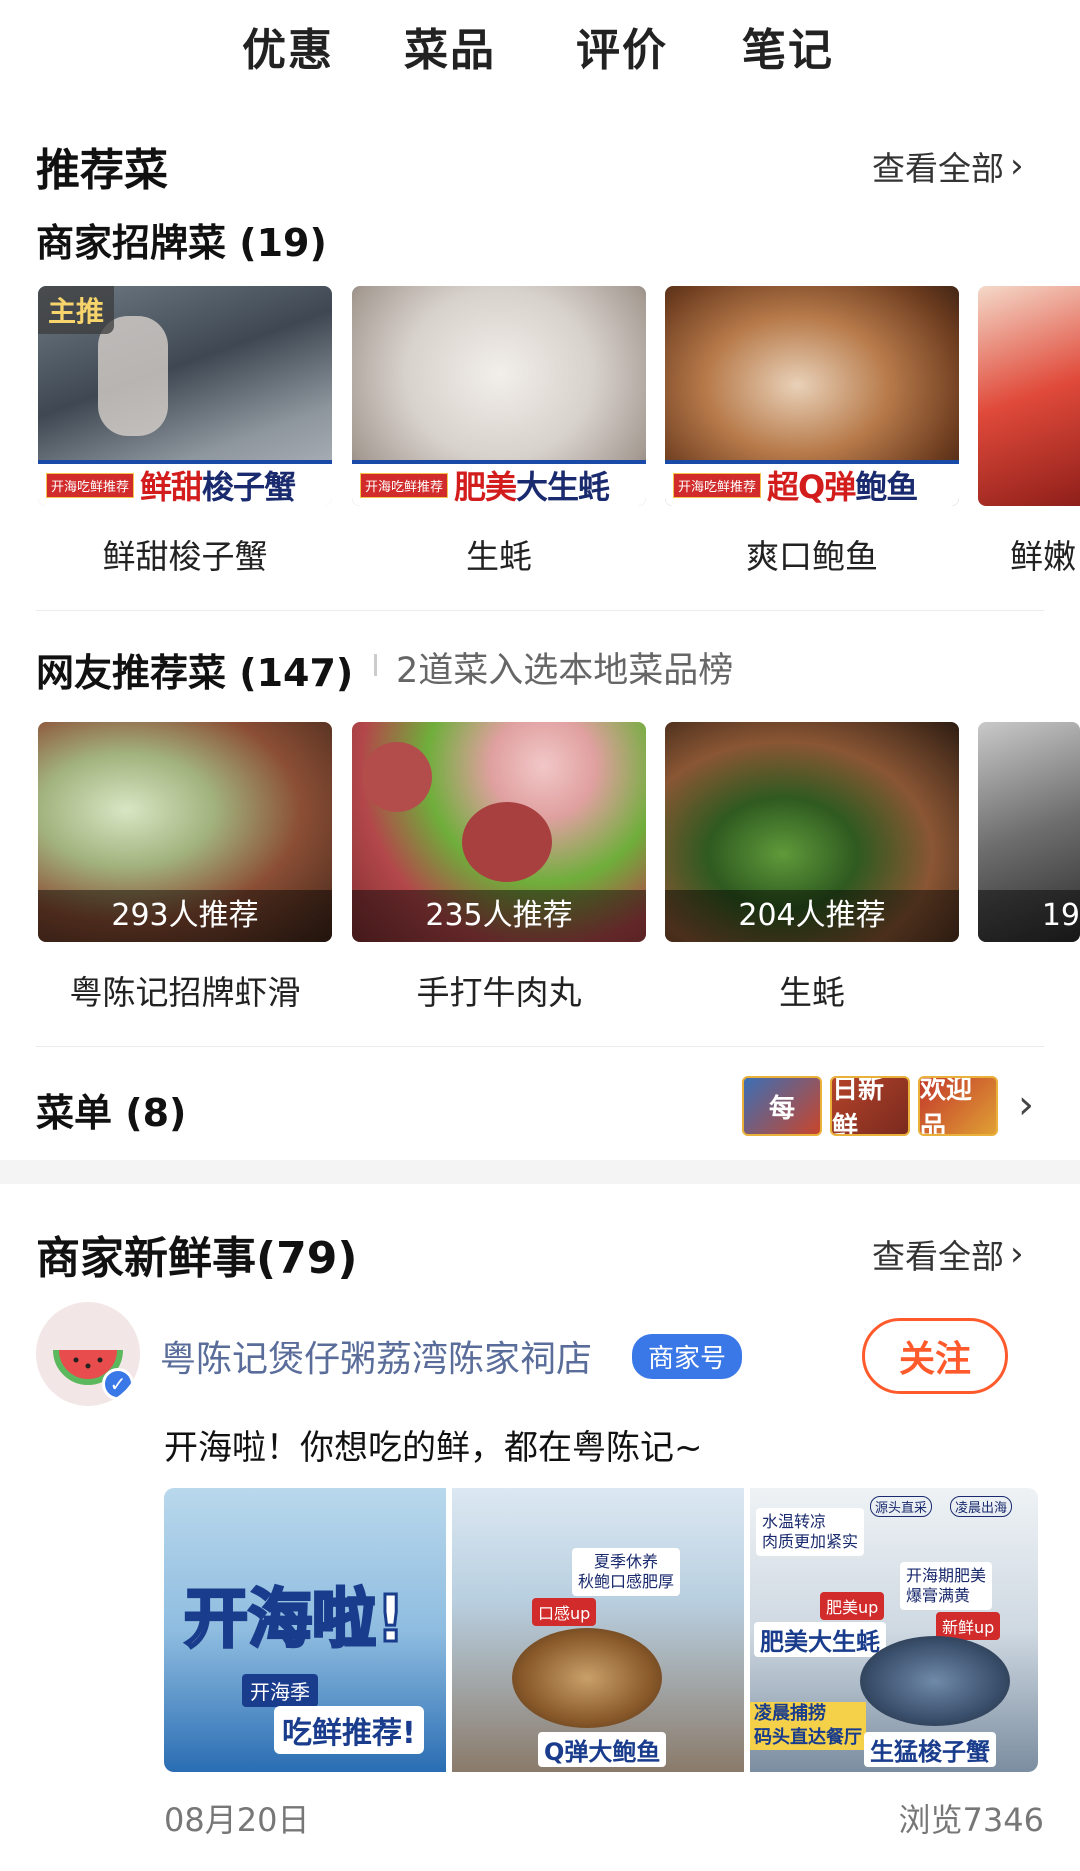  Describe the element at coordinates (626, 1572) in the screenshot. I see `poster-note: 夏季休养 秋鲍口感肥厚` at that location.